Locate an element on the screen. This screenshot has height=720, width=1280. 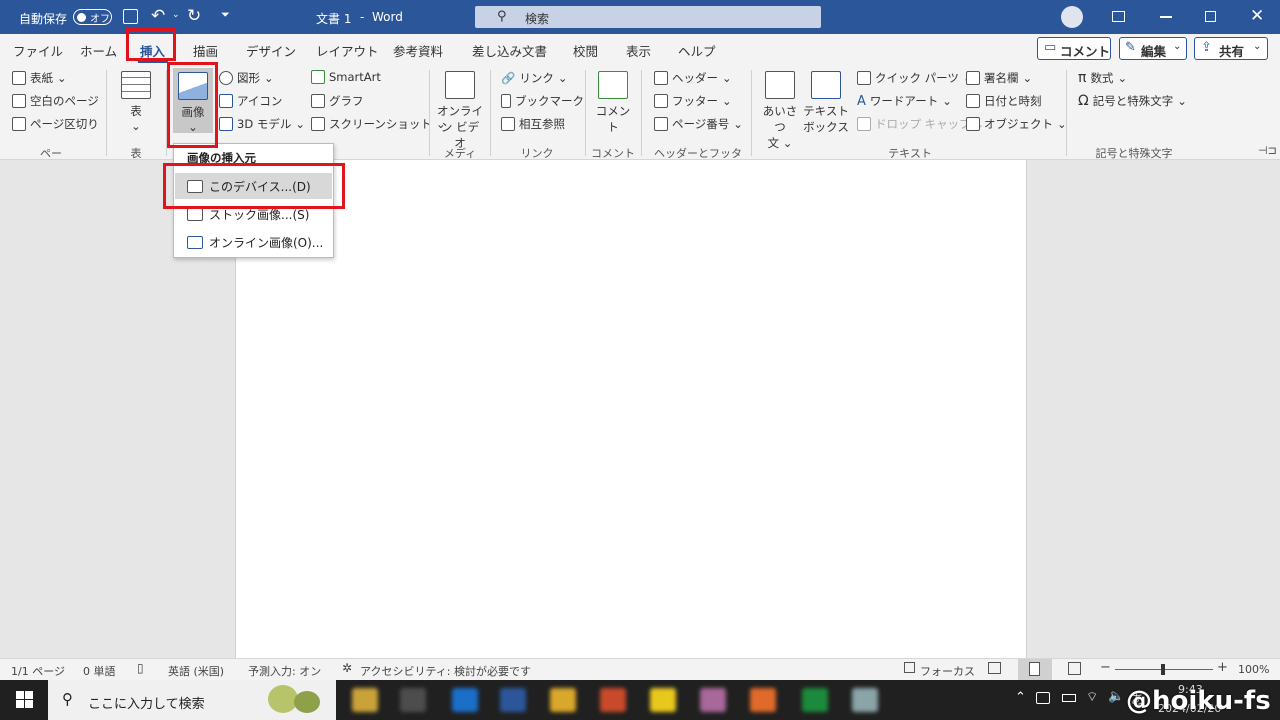
zoom-in-icon: + is located at coordinates (1222, 667).